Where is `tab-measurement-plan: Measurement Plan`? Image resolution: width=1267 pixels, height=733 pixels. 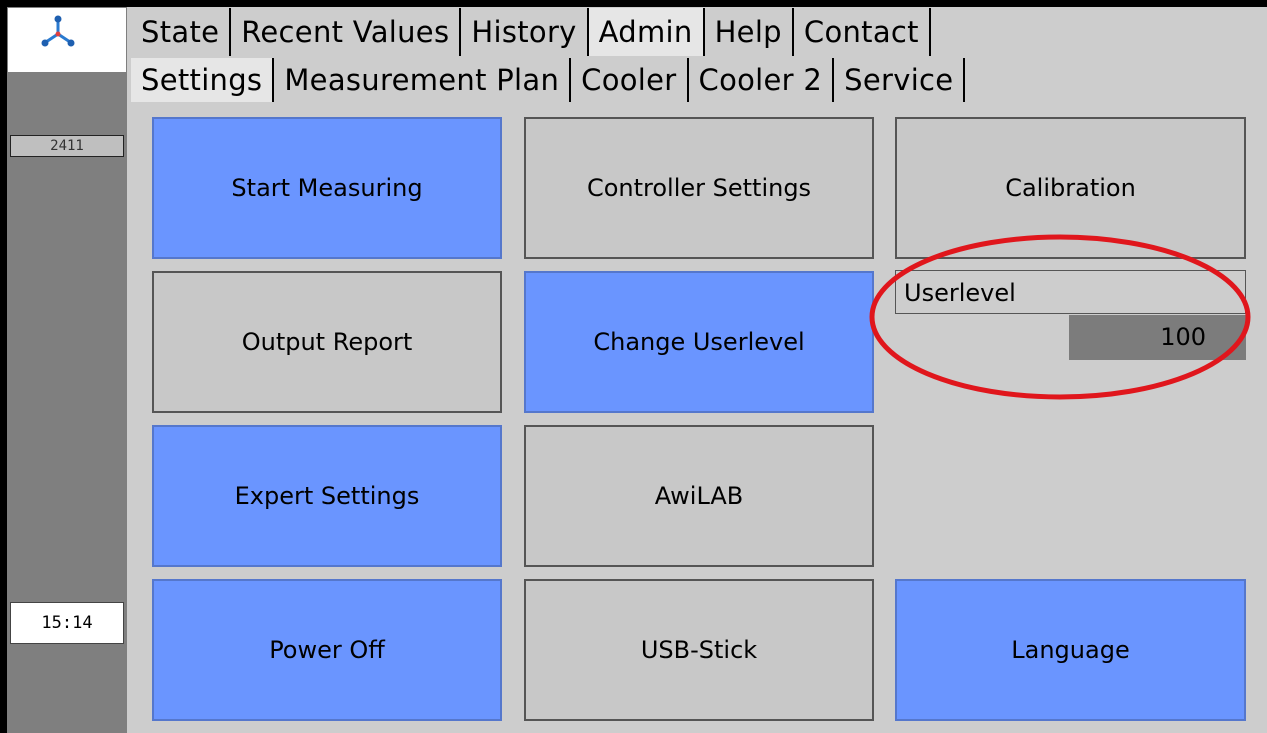
tab-measurement-plan: Measurement Plan is located at coordinates (423, 80).